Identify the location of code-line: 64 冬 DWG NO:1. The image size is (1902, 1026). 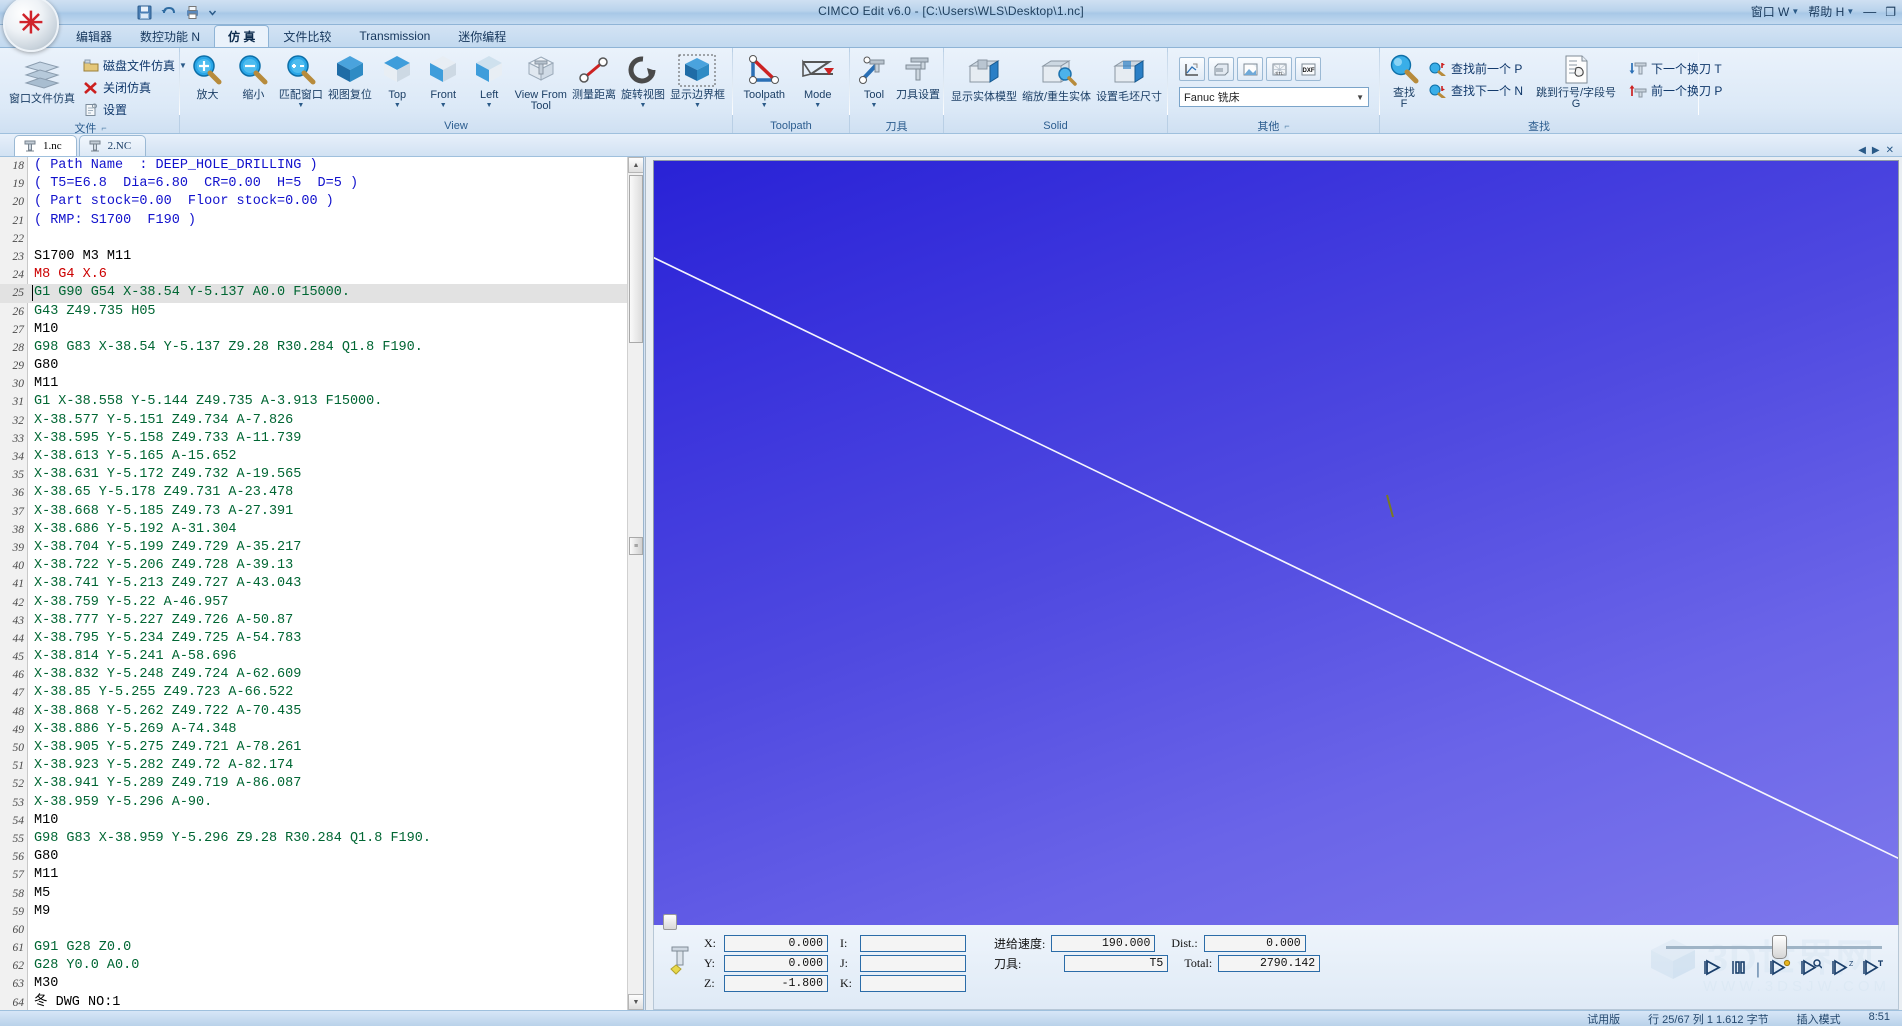
(313, 1002).